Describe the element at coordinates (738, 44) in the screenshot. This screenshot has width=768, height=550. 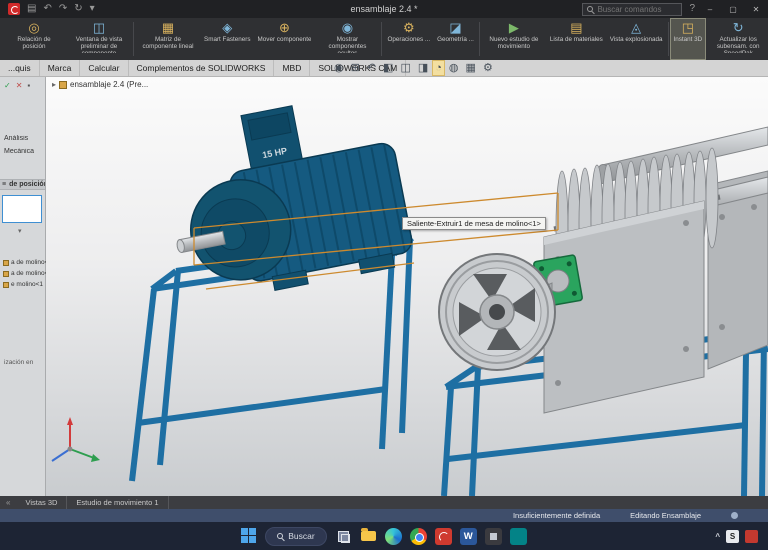
I see `ribbon-label: Actualizar los subensam. con SpeedPak` at that location.